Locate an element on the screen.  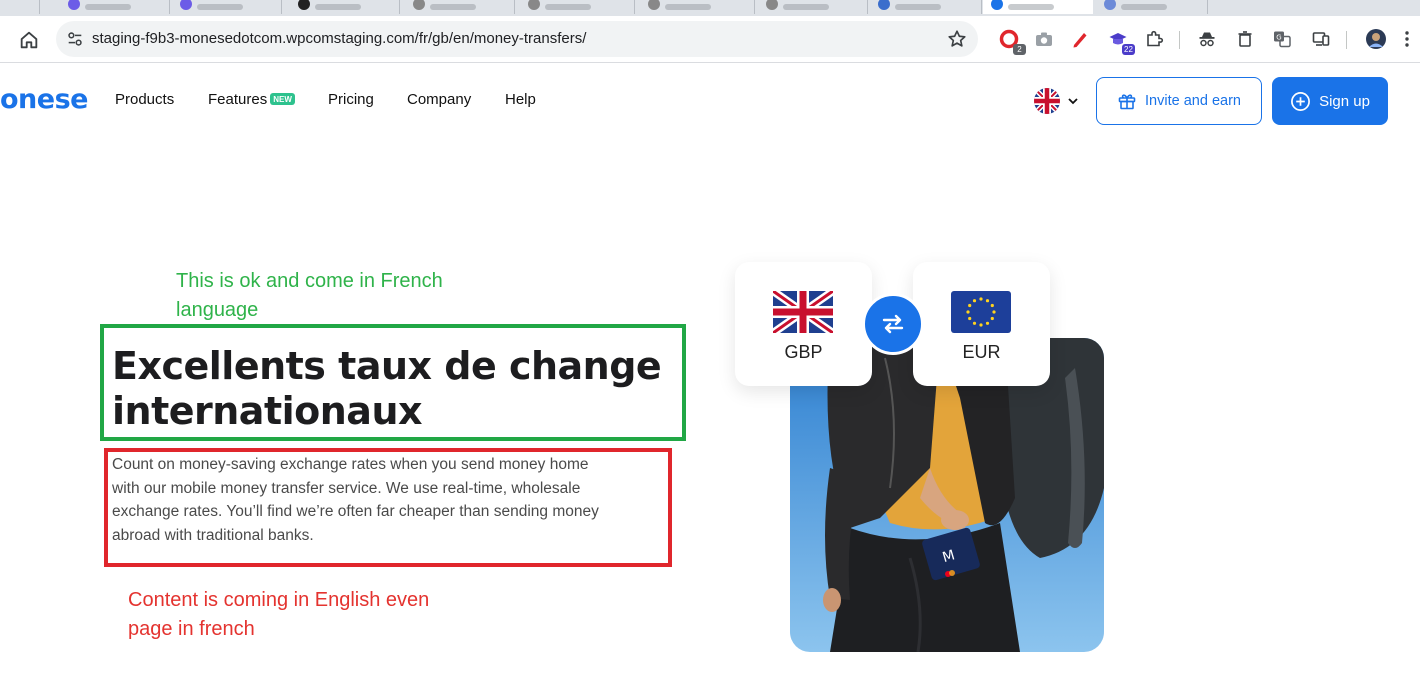
tab-strip is located at coordinates (710, 8).